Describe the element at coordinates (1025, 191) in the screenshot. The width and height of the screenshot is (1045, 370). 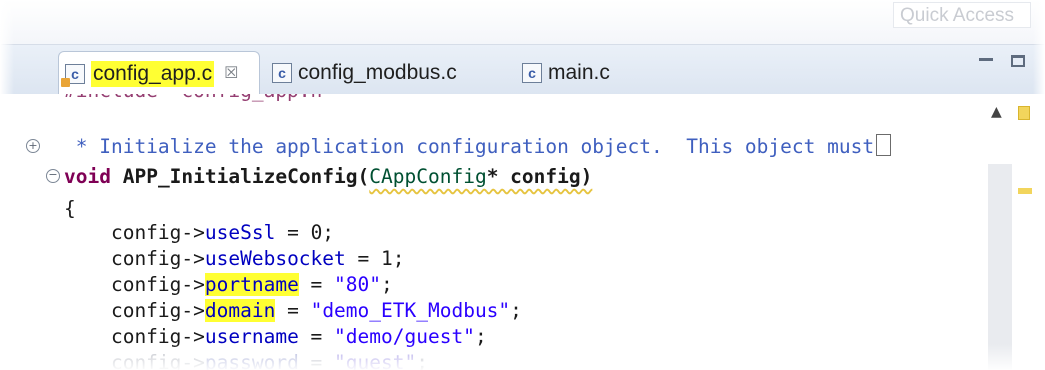
I see `overview-ruler-warning-marker` at that location.